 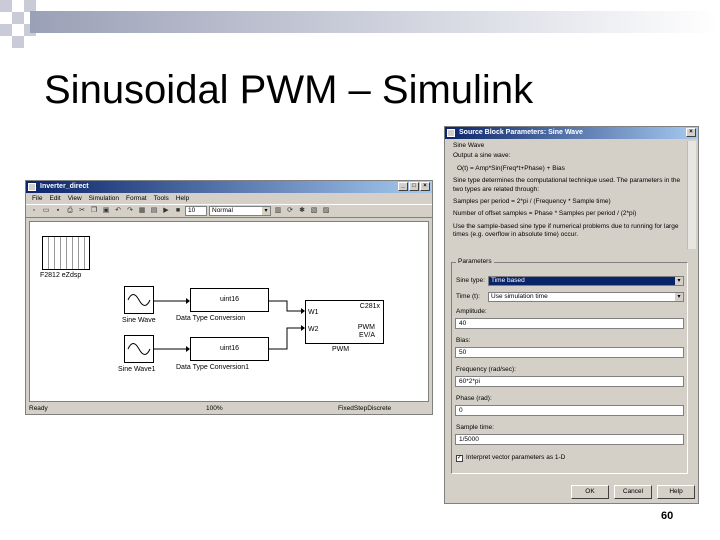 What do you see at coordinates (161, 198) in the screenshot?
I see `menu-tools: Tools` at bounding box center [161, 198].